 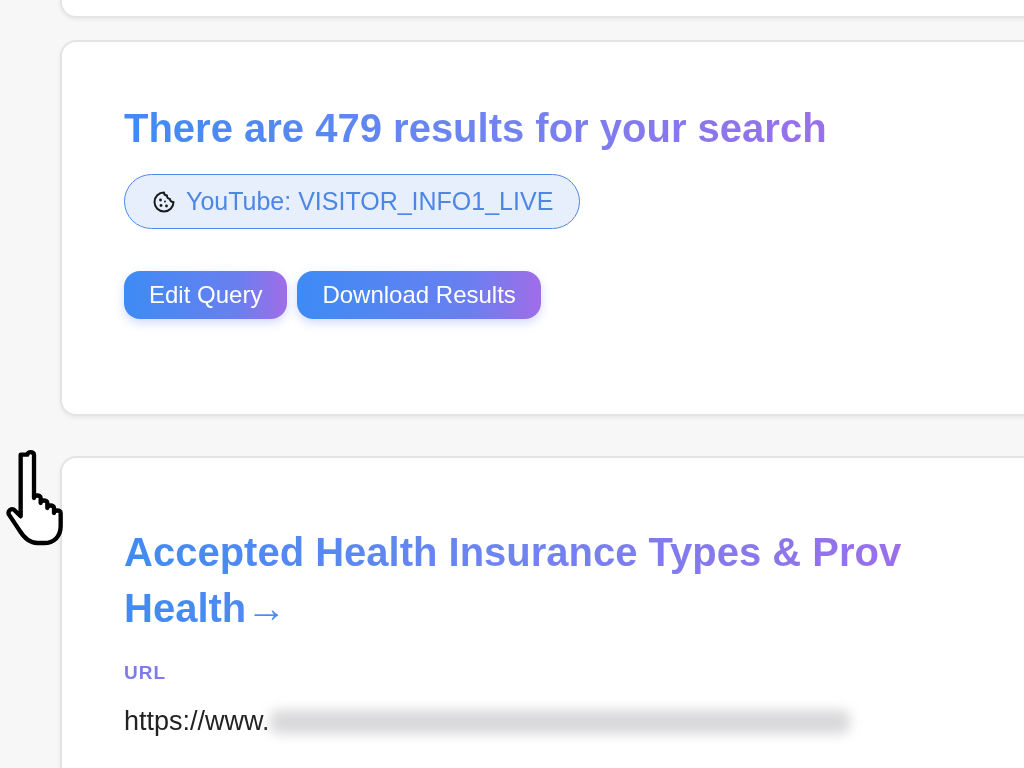 What do you see at coordinates (206, 295) in the screenshot?
I see `edit-query-button: Edit Query` at bounding box center [206, 295].